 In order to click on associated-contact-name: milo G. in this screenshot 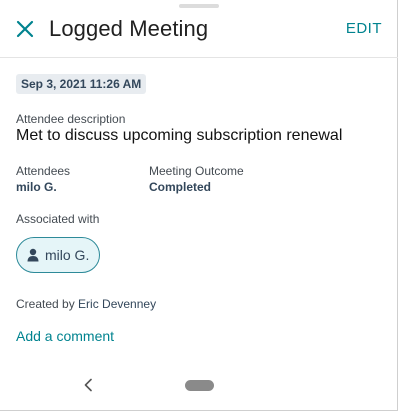, I will do `click(67, 255)`.